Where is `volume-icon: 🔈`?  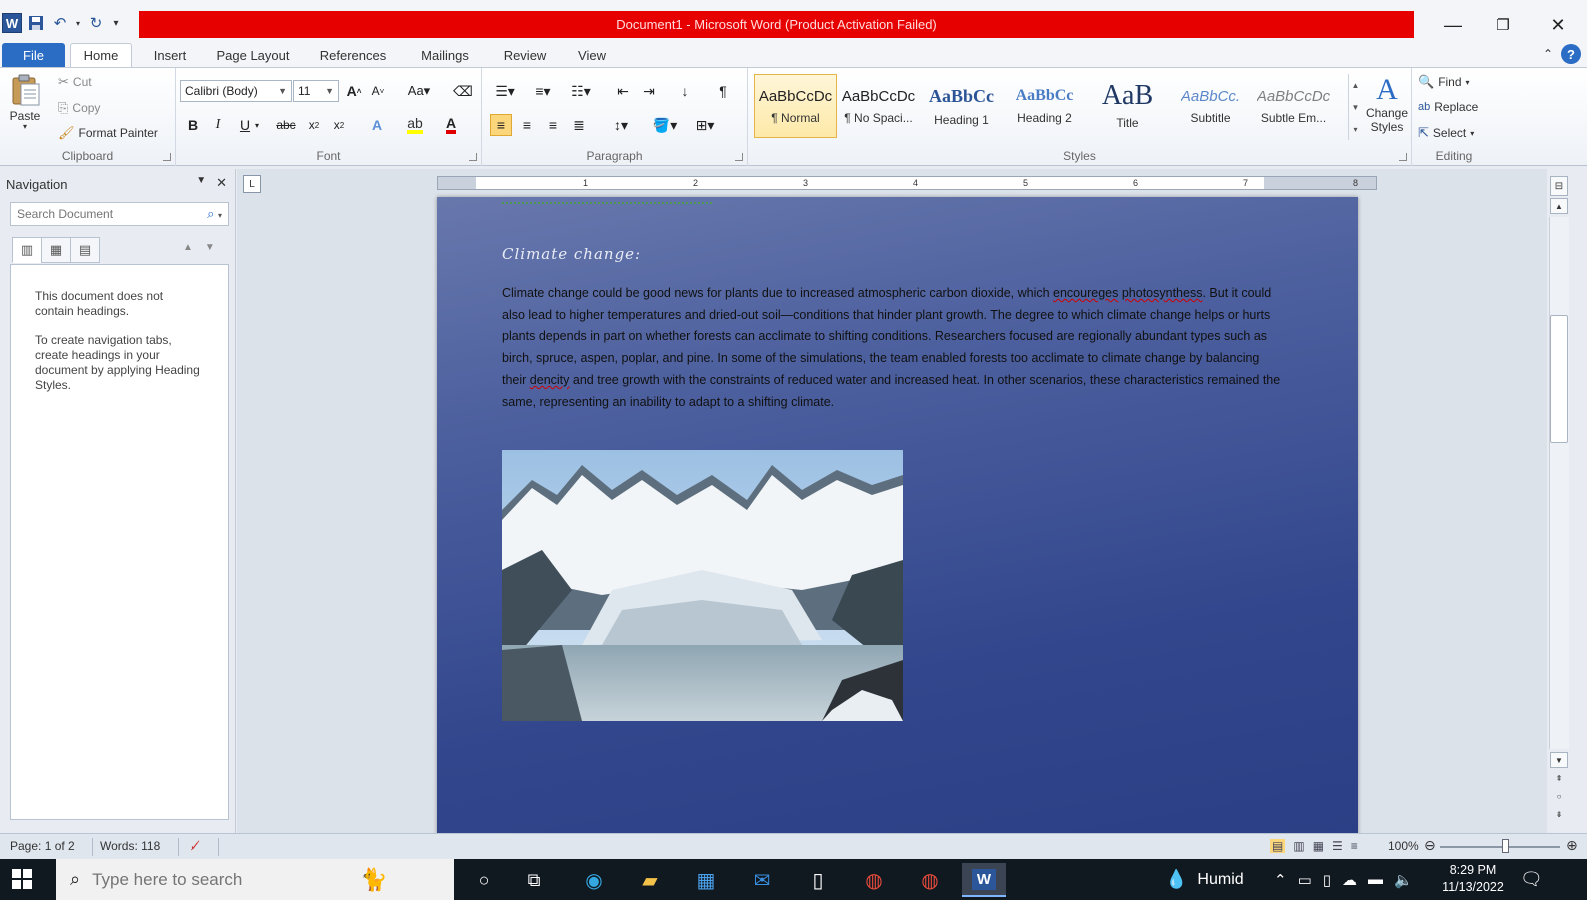 volume-icon: 🔈 is located at coordinates (1403, 880).